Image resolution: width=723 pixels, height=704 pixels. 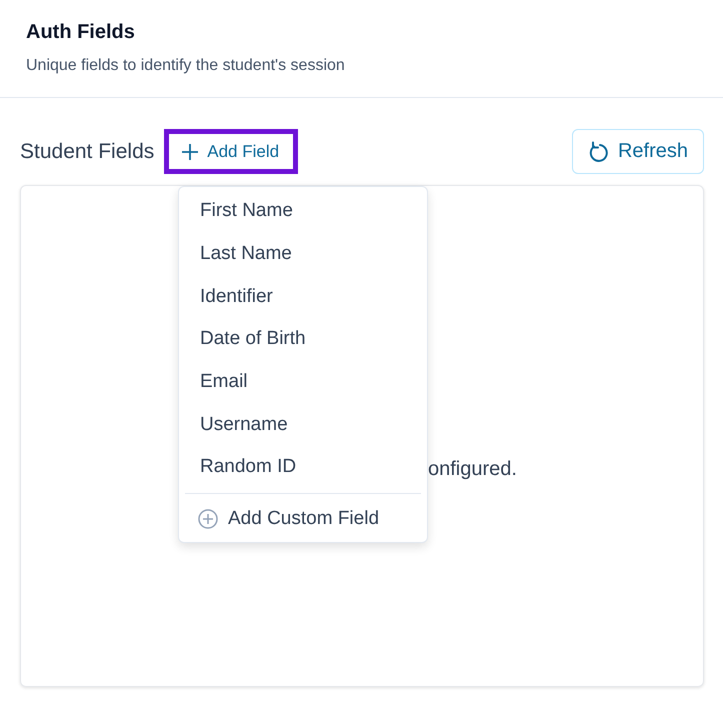 What do you see at coordinates (303, 254) in the screenshot?
I see `menu-item: Last Name` at bounding box center [303, 254].